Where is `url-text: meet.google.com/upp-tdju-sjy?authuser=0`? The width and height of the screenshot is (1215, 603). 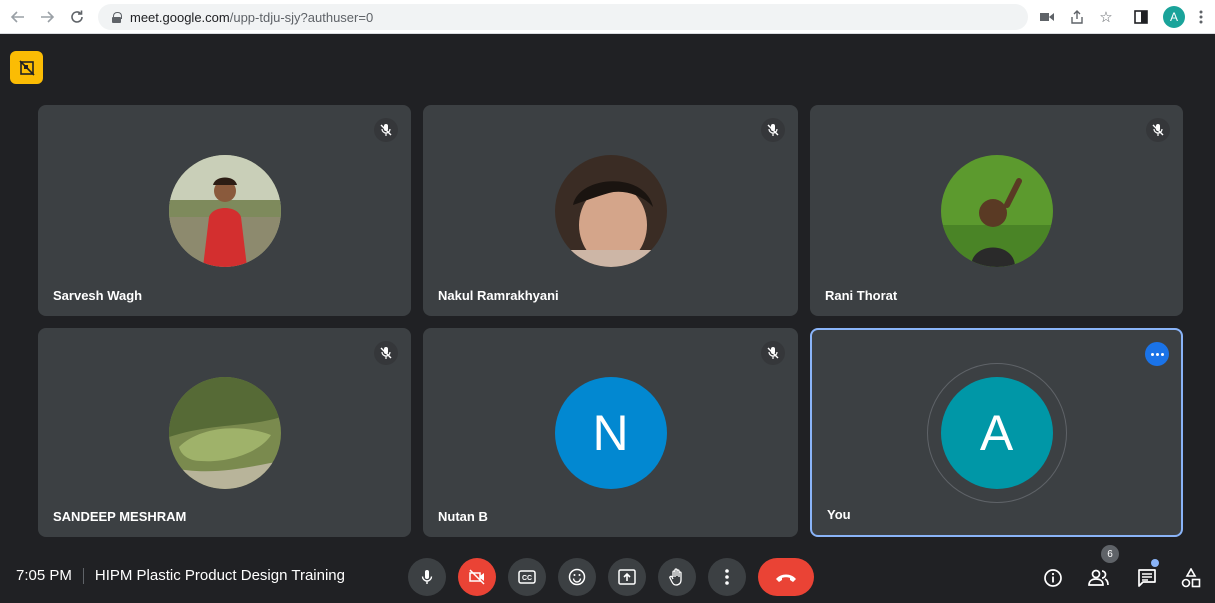 url-text: meet.google.com/upp-tdju-sjy?authuser=0 is located at coordinates (251, 17).